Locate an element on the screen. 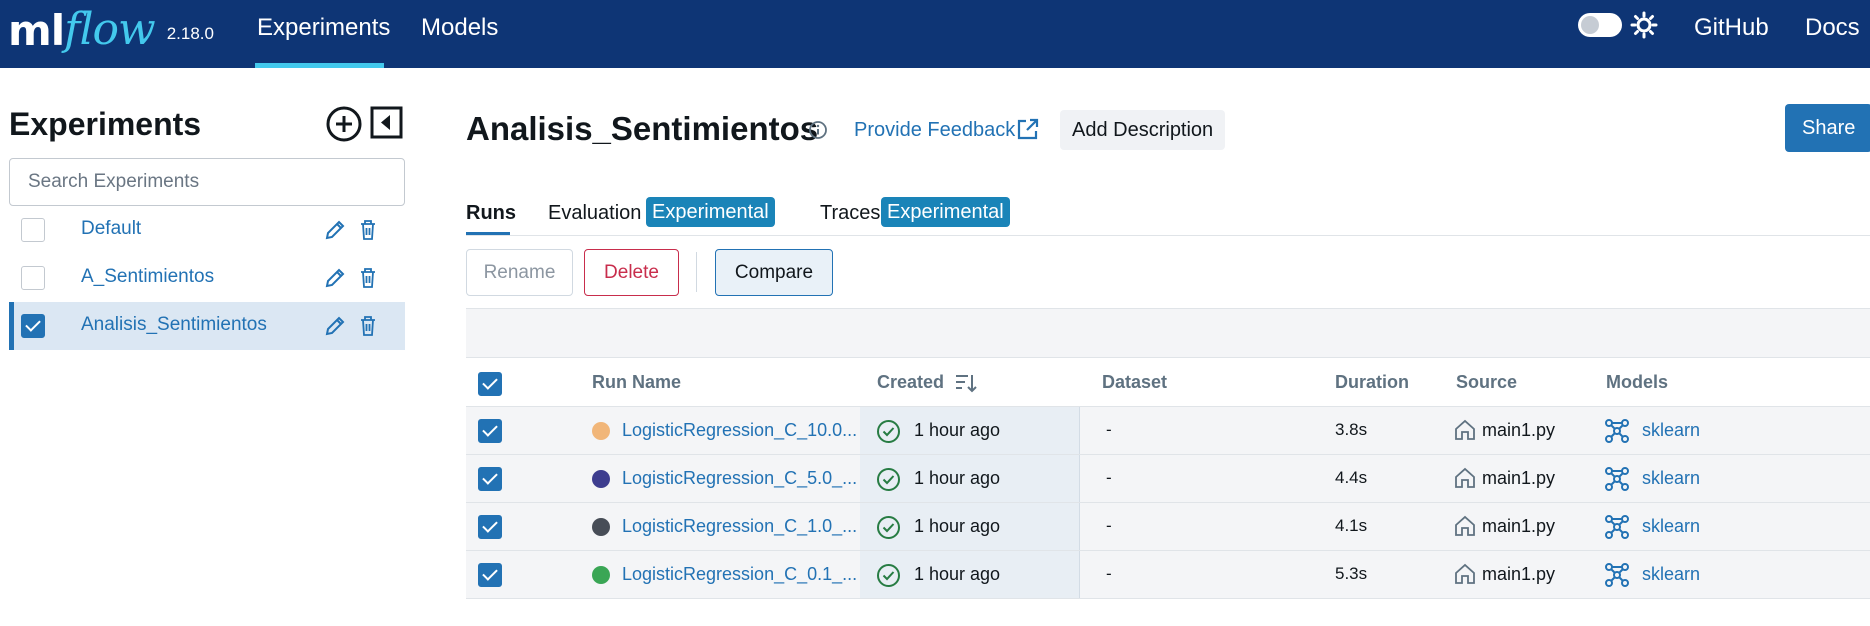 The width and height of the screenshot is (1870, 626). version-label: 2.18.0 is located at coordinates (190, 33).